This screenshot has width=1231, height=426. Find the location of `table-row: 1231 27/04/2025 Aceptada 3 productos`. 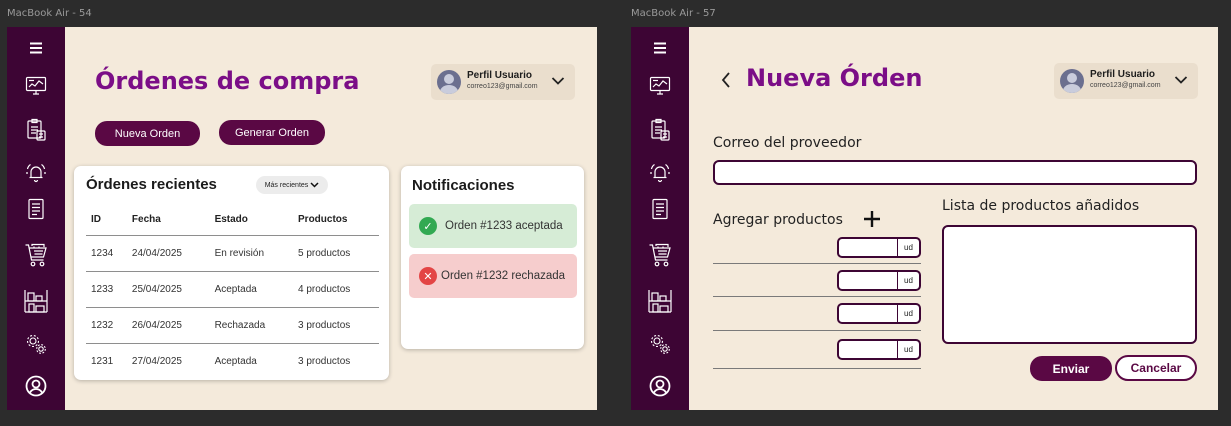

table-row: 1231 27/04/2025 Aceptada 3 productos is located at coordinates (232, 361).